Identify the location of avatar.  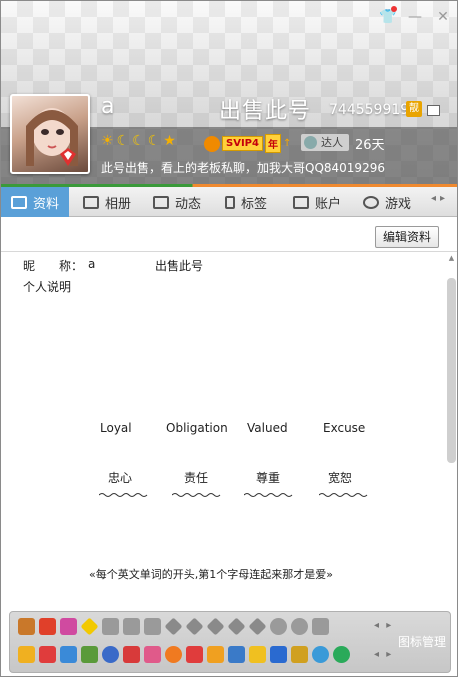
(50, 134).